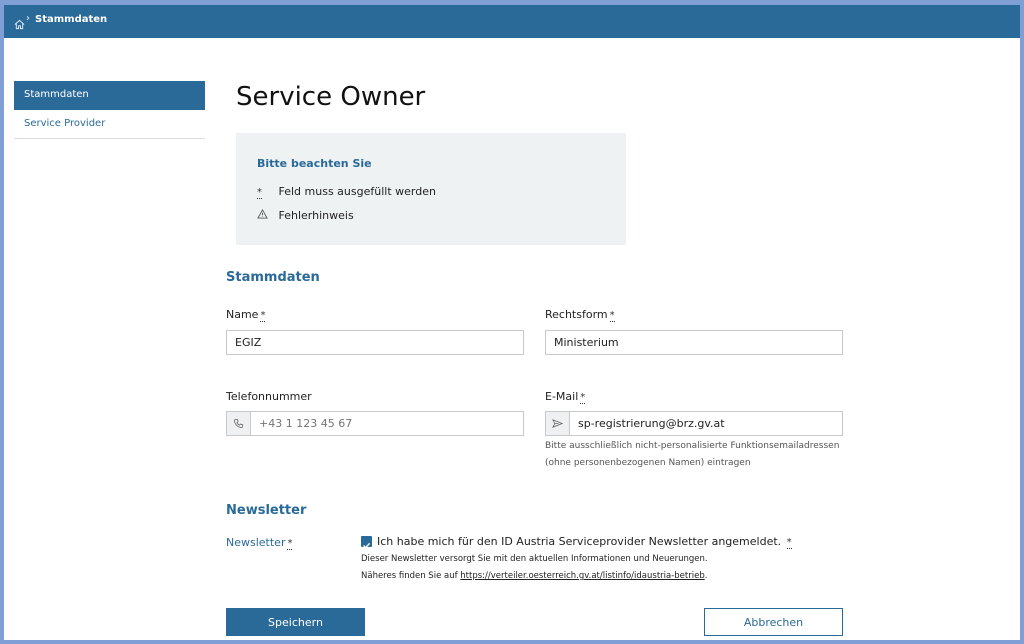 The width and height of the screenshot is (1024, 644). What do you see at coordinates (259, 543) in the screenshot?
I see `newsletter-label: Newsletter *` at bounding box center [259, 543].